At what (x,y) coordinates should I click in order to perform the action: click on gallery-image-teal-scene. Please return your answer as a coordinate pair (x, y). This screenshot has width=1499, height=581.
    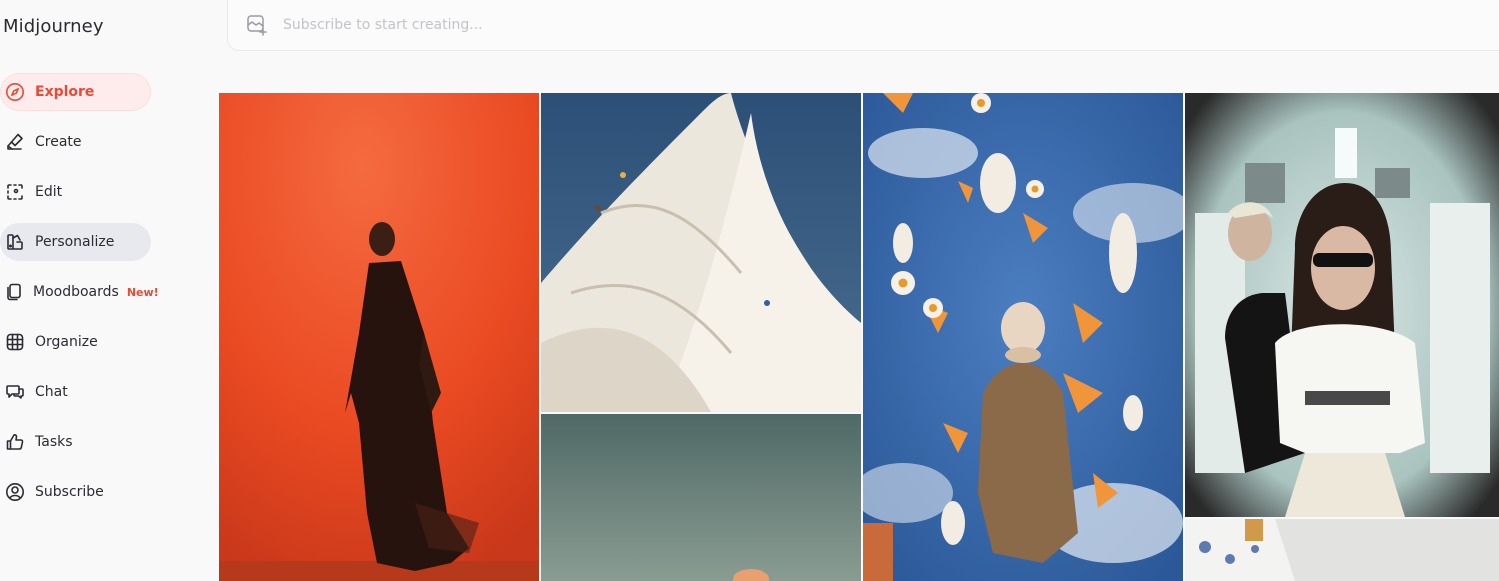
    Looking at the image, I should click on (701, 497).